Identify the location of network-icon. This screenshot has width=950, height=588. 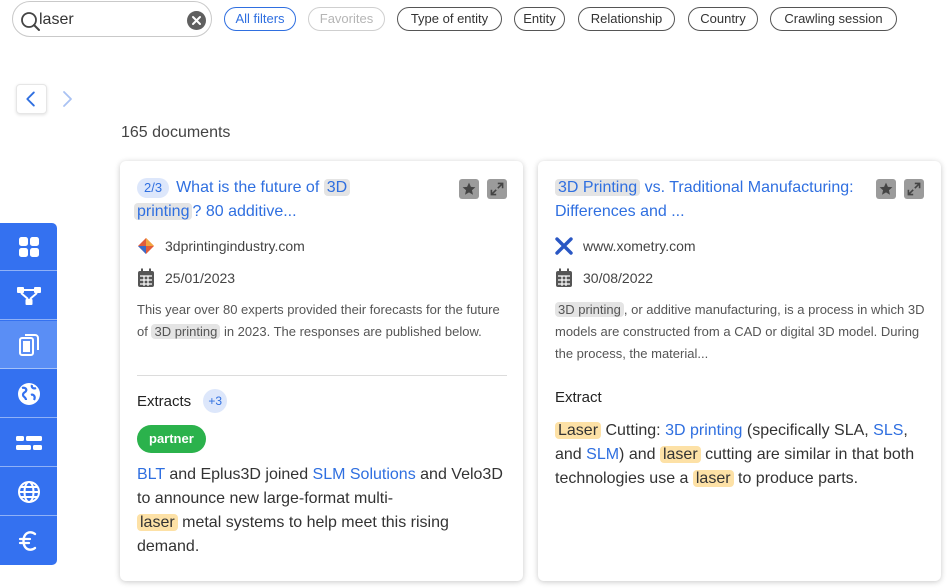
(28, 295).